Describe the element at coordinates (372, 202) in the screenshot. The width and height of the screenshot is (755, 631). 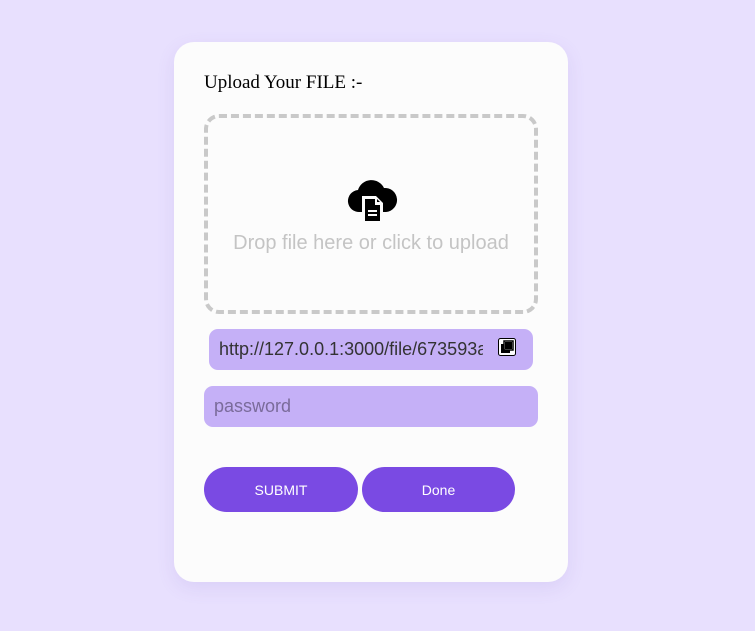
I see `cloud-file-upload-icon` at that location.